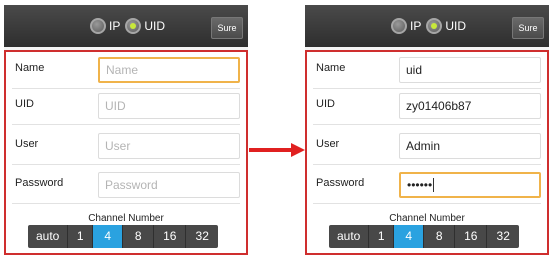  I want to click on uid-field: zy01406b87, so click(470, 106).